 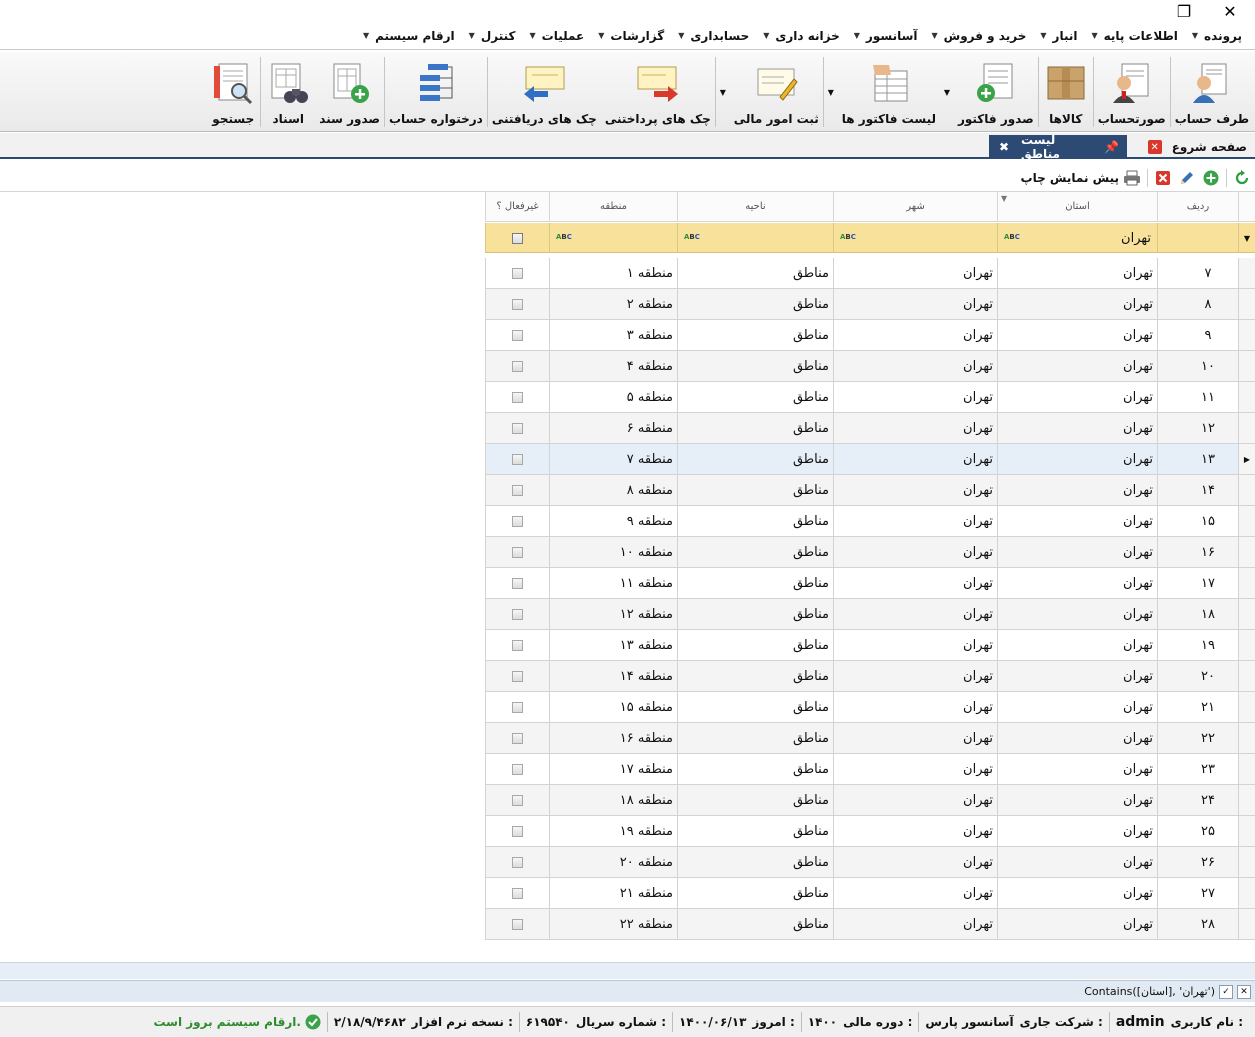 I want to click on table-row: منطقه ۱۷ مناطق تهران تهران ۲۳, so click(x=870, y=769).